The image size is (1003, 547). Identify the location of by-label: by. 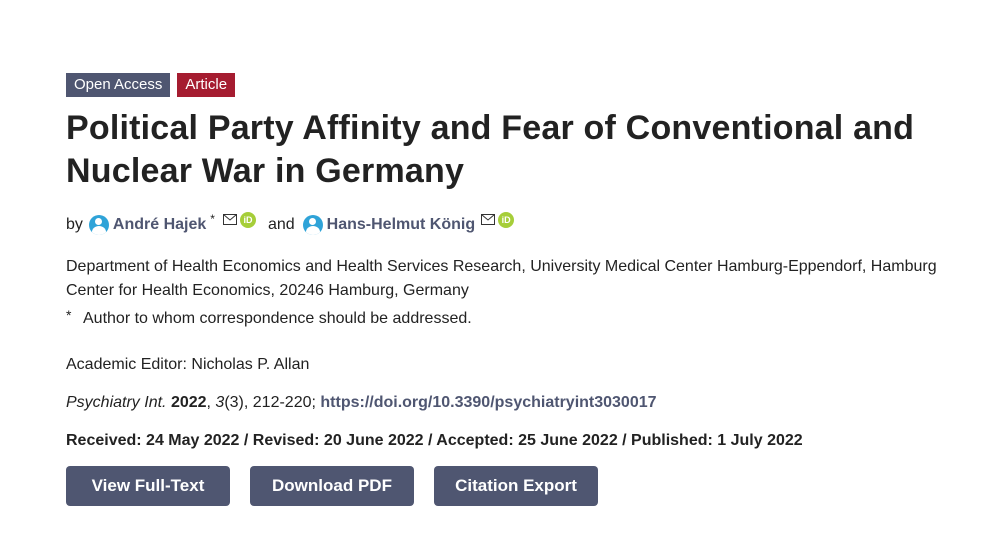
(74, 224).